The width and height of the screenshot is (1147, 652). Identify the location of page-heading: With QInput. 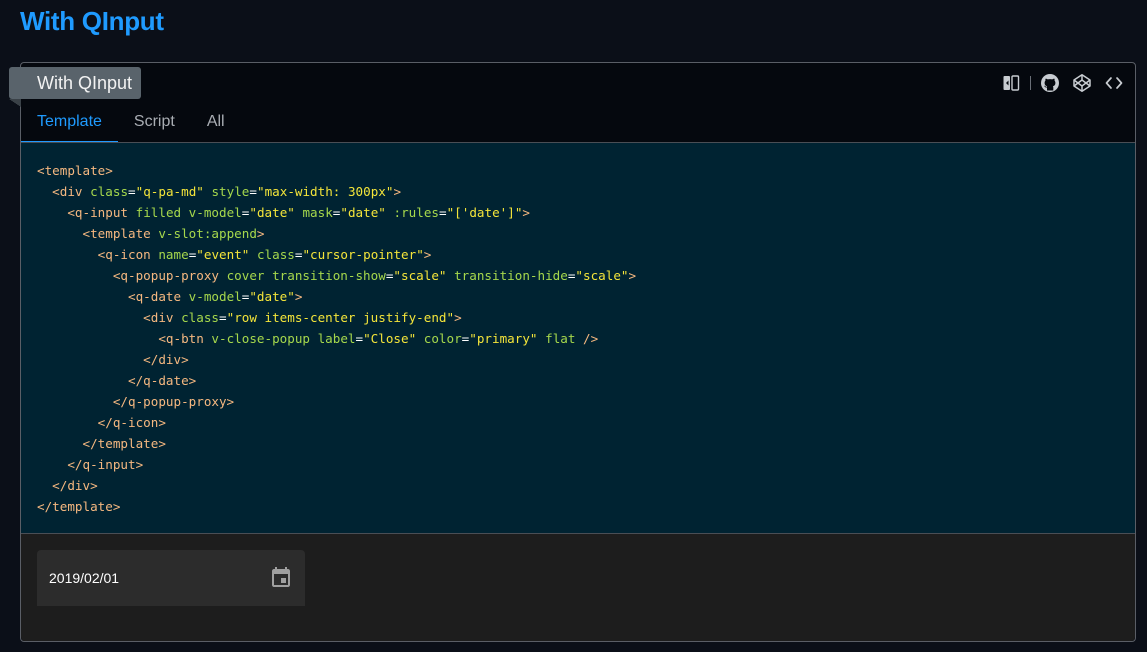
(92, 21).